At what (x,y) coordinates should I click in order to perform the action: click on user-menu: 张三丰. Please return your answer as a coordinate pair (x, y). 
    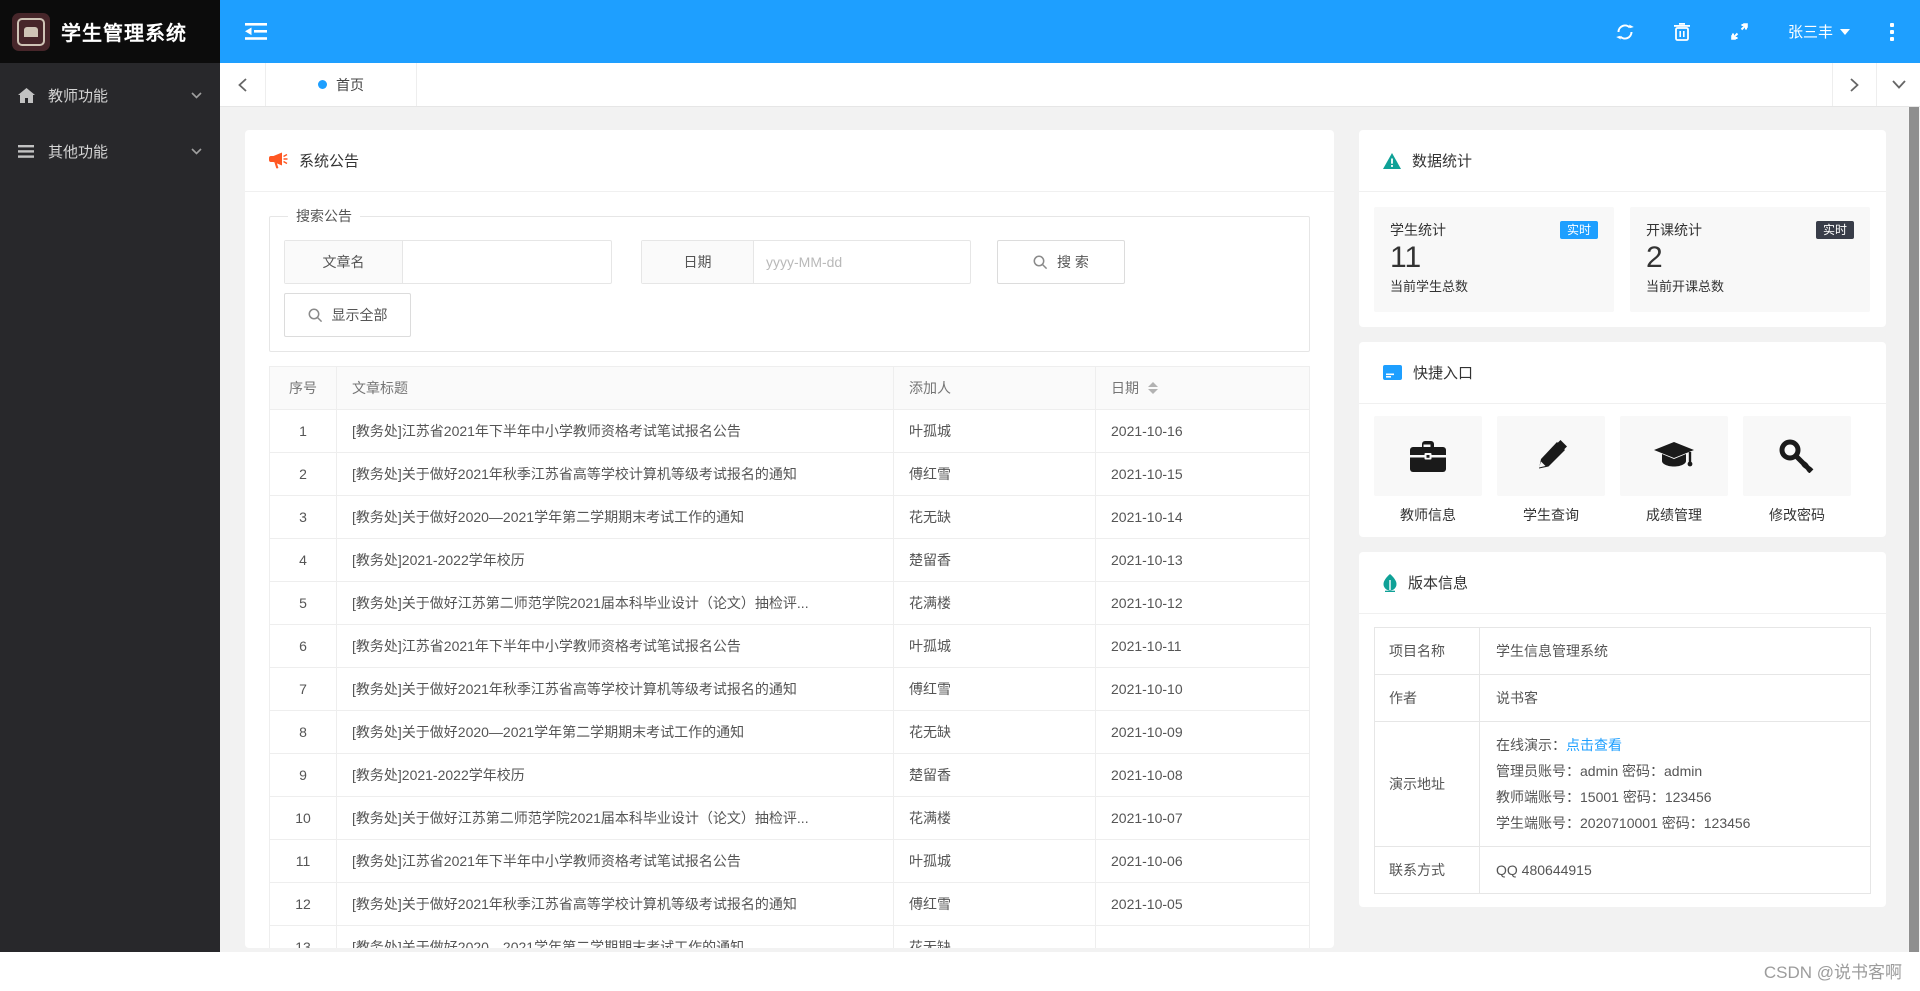
    Looking at the image, I should click on (1819, 31).